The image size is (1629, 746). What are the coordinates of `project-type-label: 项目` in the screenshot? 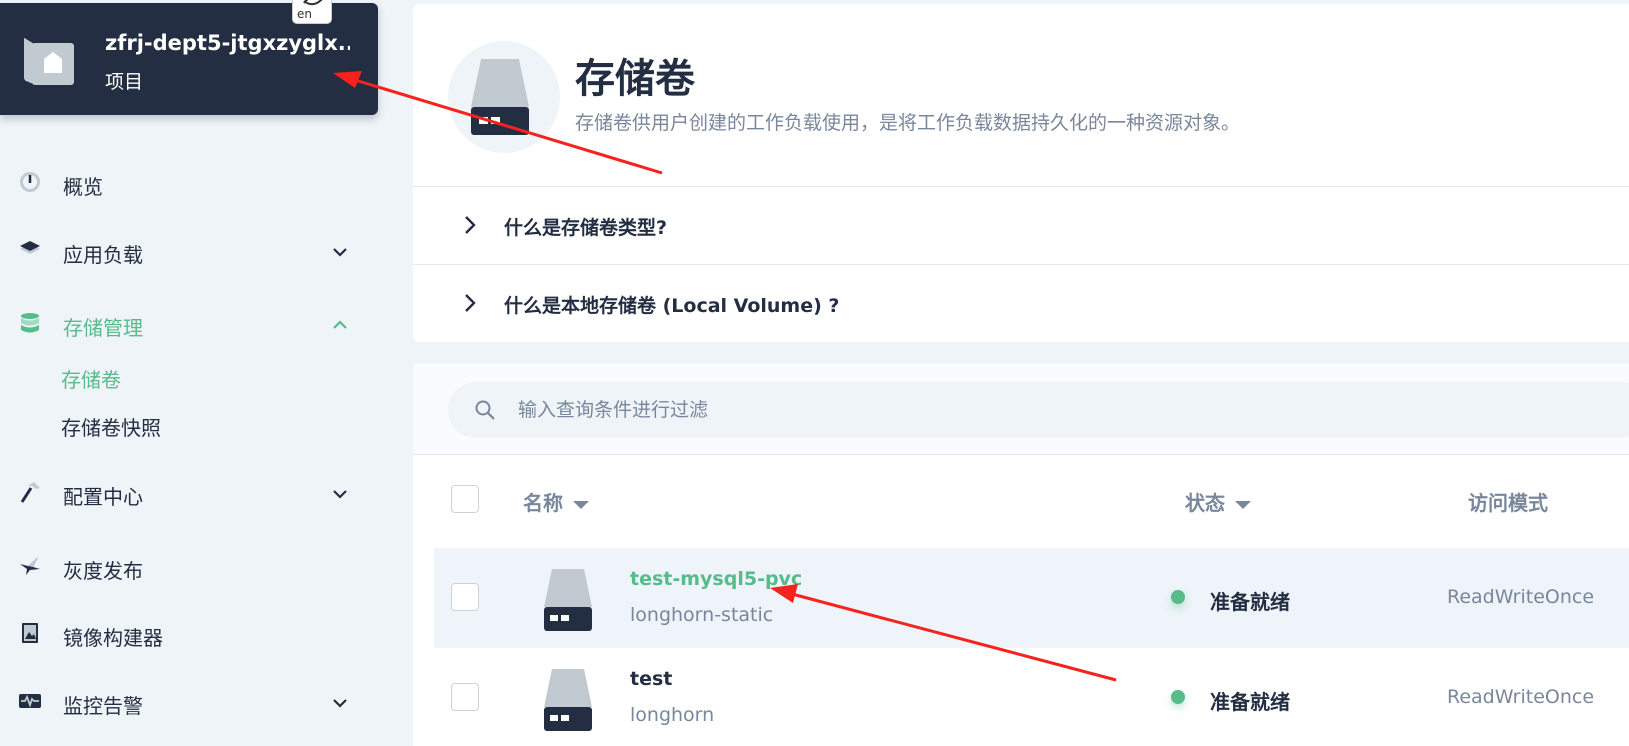 It's located at (124, 82).